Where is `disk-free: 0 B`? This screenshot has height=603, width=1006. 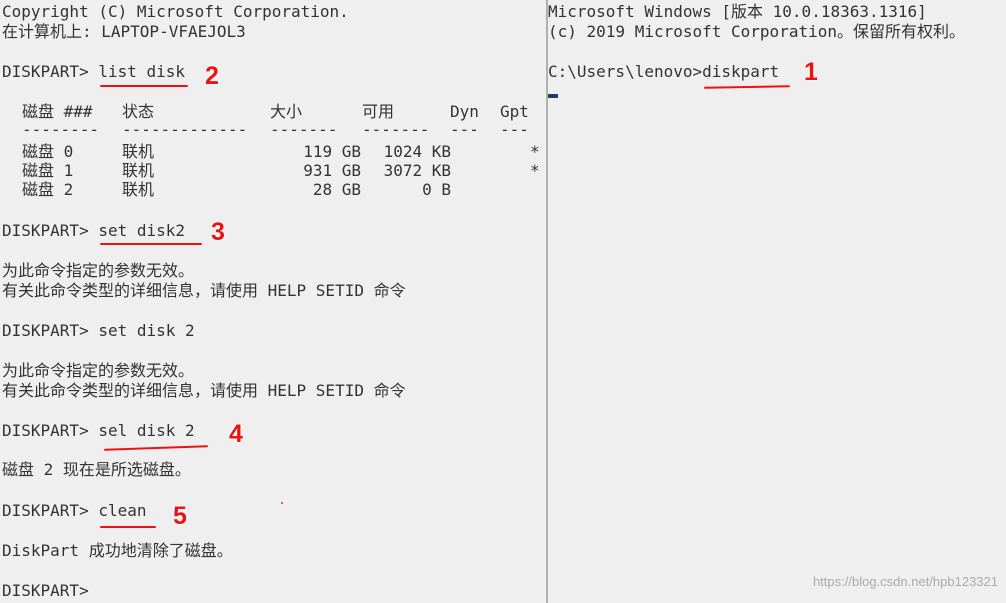 disk-free: 0 B is located at coordinates (436, 189).